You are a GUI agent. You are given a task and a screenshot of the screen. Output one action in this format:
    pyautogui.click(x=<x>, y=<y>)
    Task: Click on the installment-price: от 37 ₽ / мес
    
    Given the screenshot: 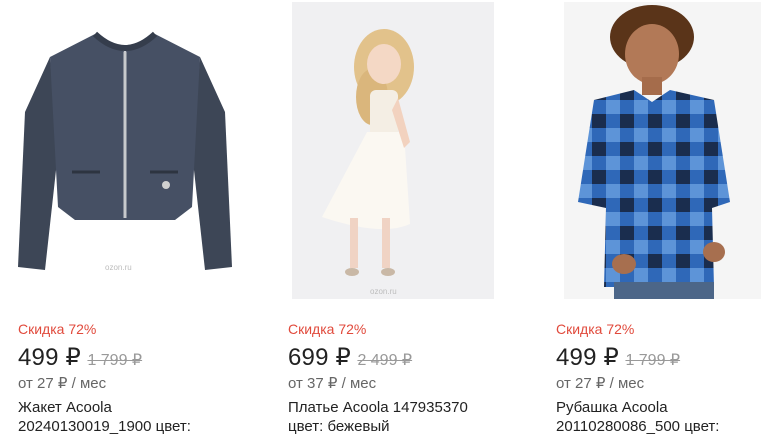 What is the action you would take?
    pyautogui.click(x=332, y=383)
    